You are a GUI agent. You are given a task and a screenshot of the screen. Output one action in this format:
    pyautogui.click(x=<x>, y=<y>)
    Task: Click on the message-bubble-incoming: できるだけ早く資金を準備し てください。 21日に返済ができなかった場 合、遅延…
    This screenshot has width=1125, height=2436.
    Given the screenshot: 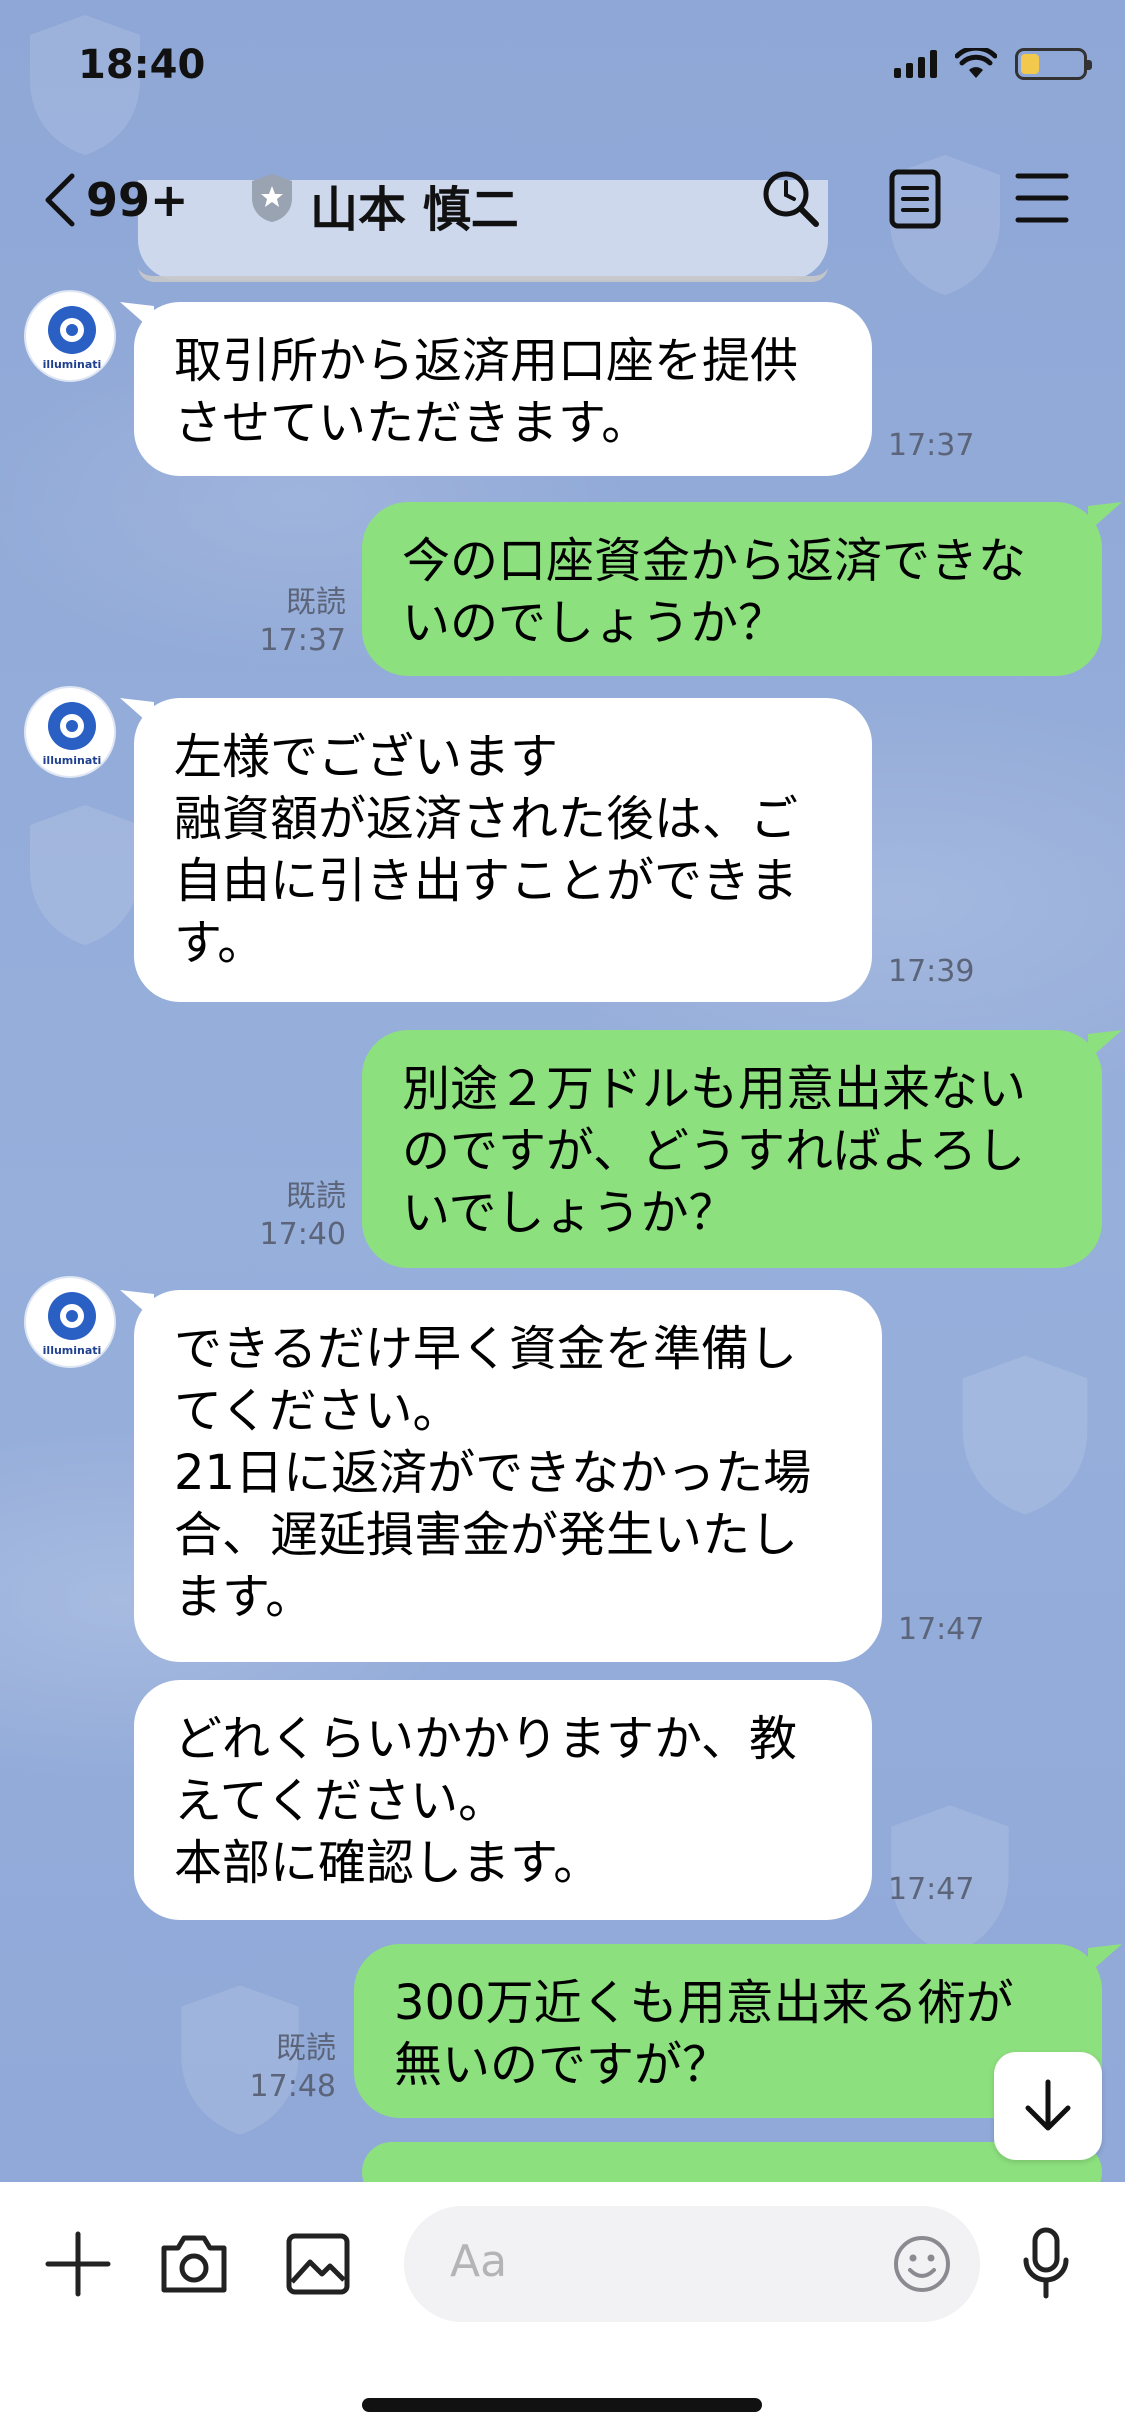 What is the action you would take?
    pyautogui.click(x=508, y=1476)
    